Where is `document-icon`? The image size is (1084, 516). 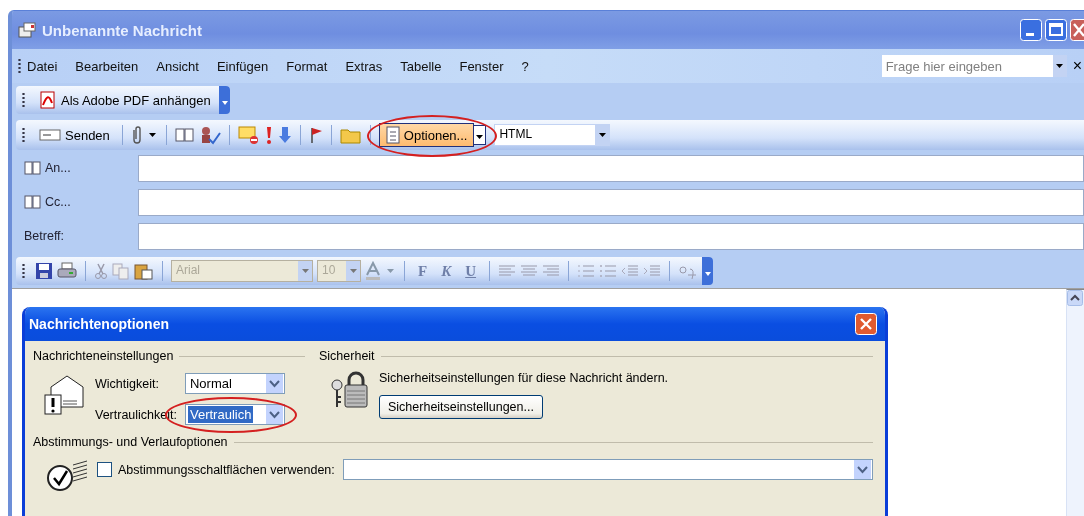
document-icon is located at coordinates (392, 135).